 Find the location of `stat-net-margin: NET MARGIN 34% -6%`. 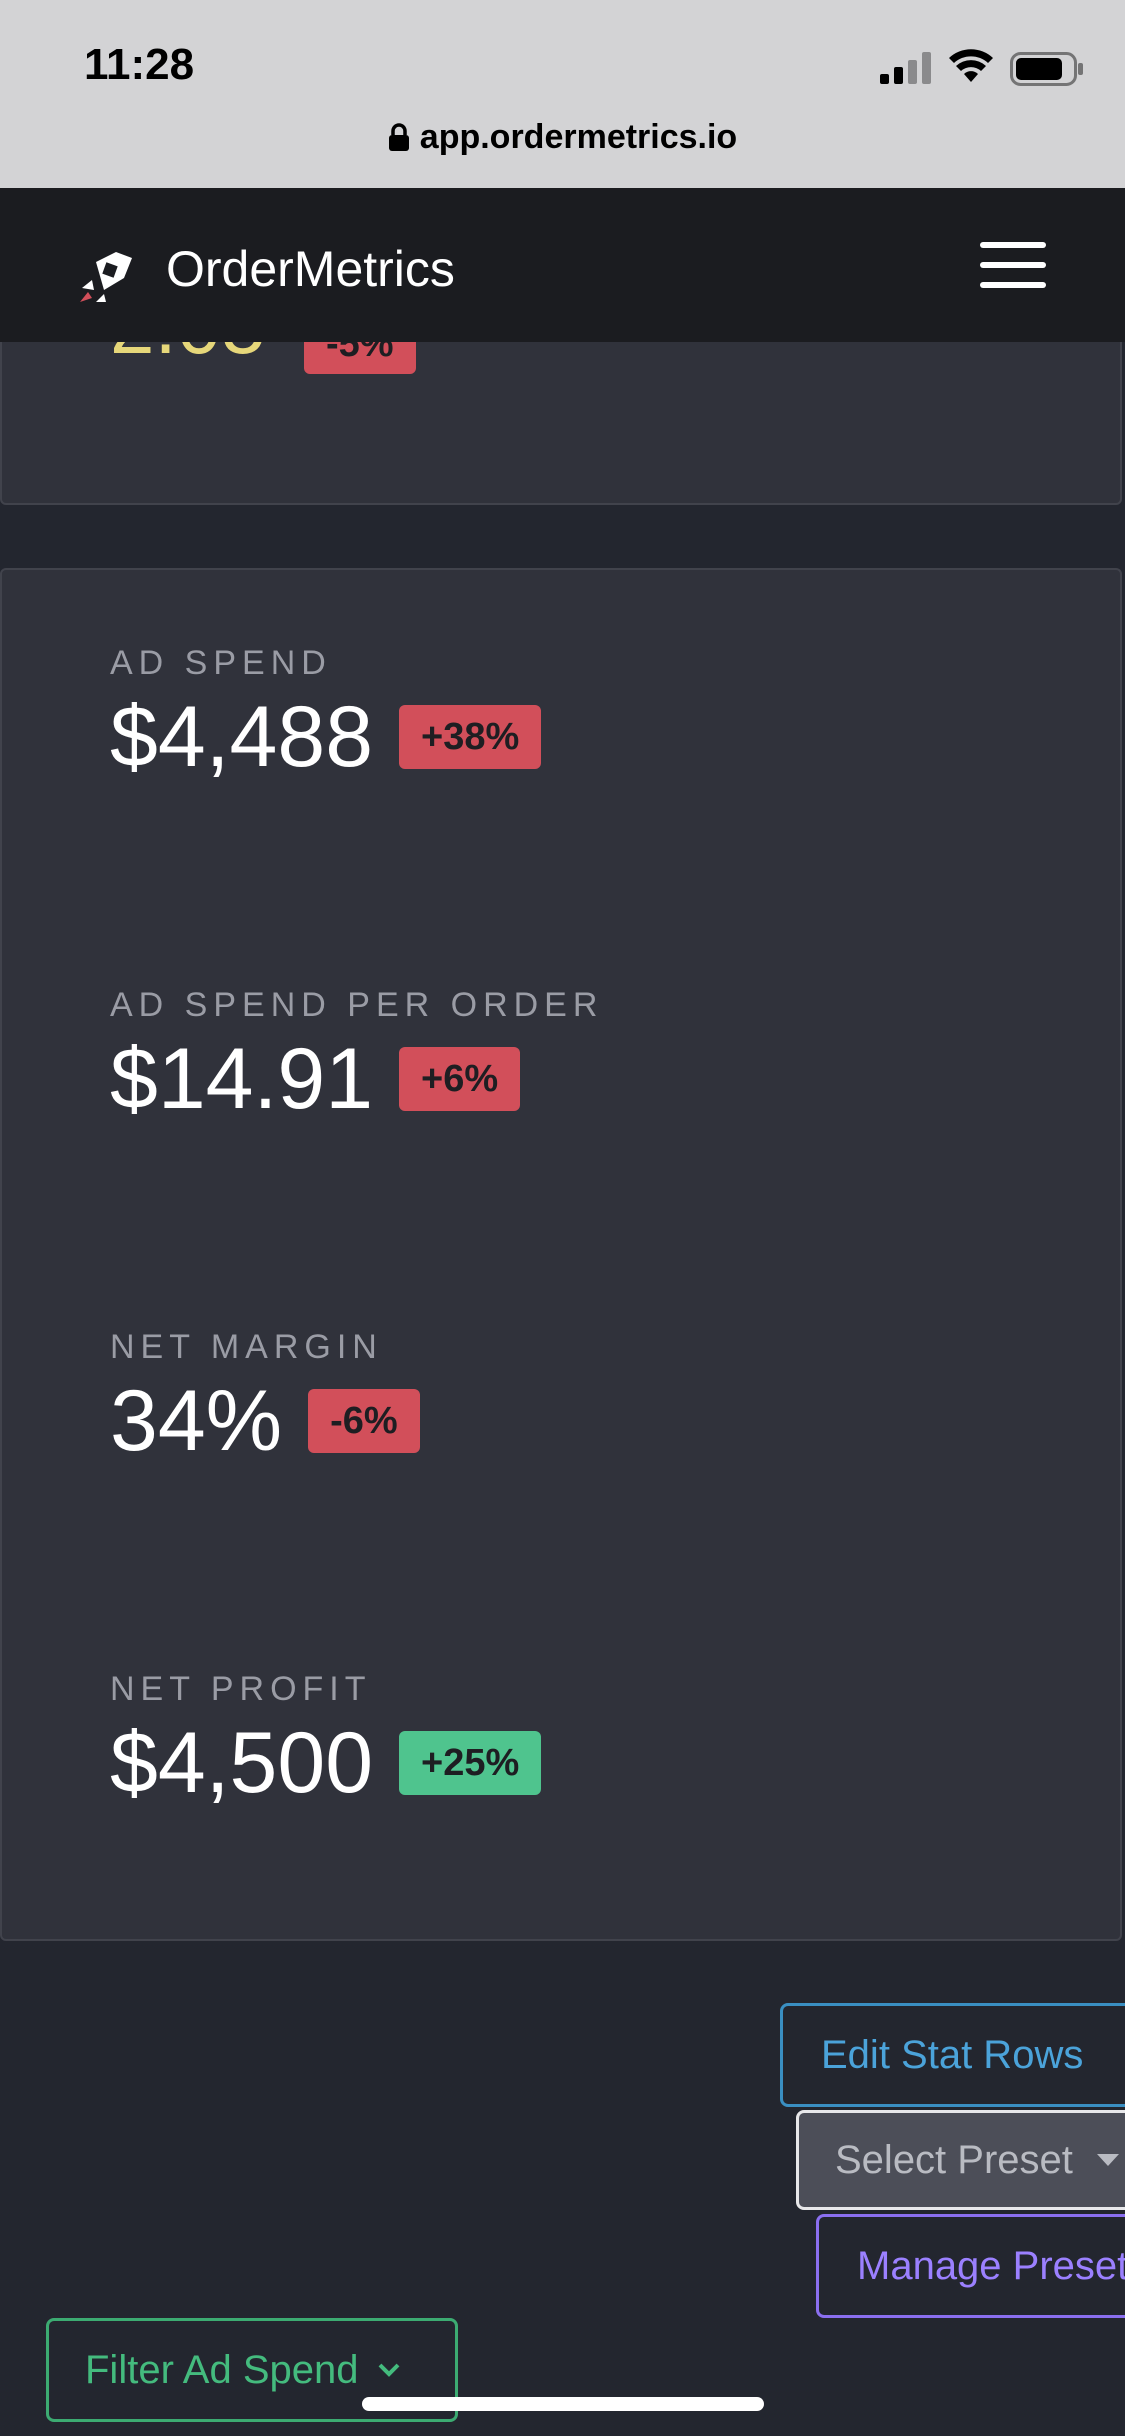

stat-net-margin: NET MARGIN 34% -6% is located at coordinates (265, 1399).